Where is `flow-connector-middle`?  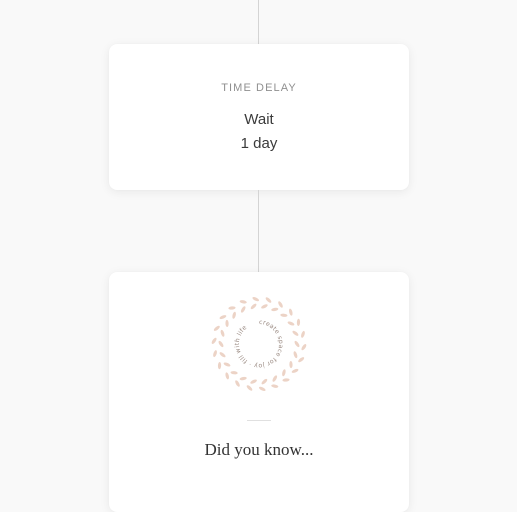
flow-connector-middle is located at coordinates (258, 231).